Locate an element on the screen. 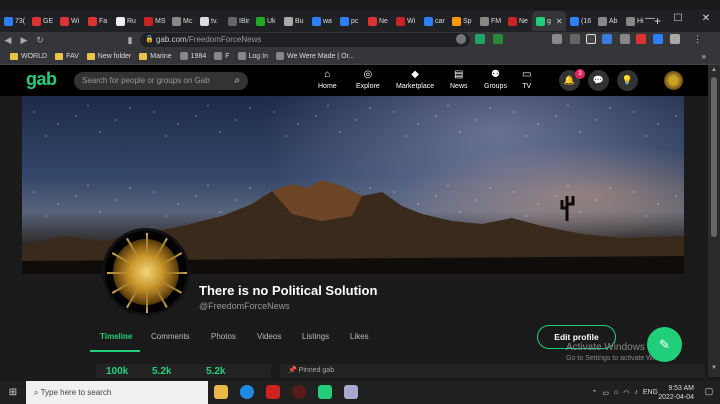 The width and height of the screenshot is (720, 404). browser-tab: wa is located at coordinates (322, 21).